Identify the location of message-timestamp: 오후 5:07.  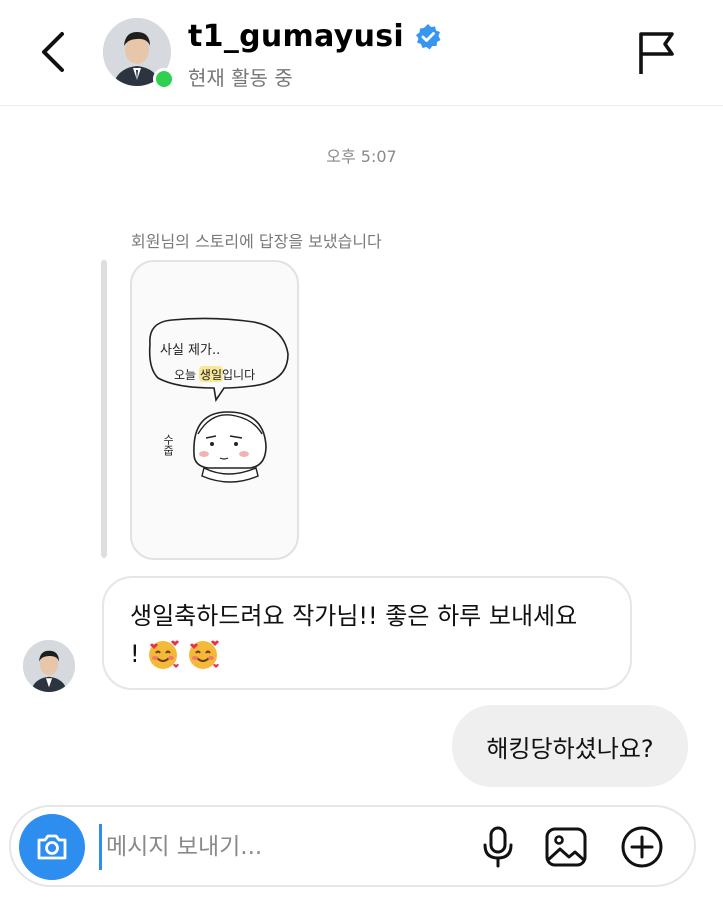
(361, 156).